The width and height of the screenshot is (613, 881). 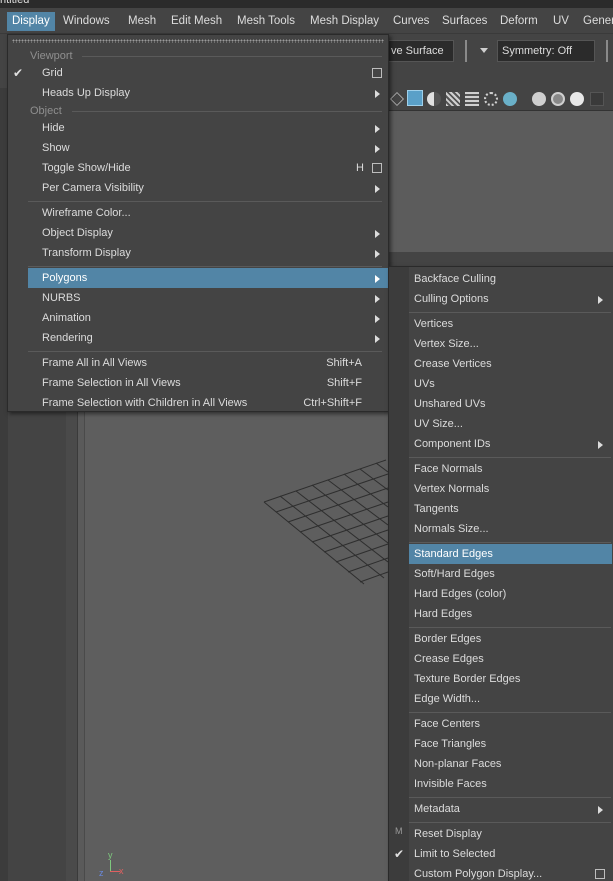 What do you see at coordinates (198, 128) in the screenshot?
I see `menu-item-hide: Hide` at bounding box center [198, 128].